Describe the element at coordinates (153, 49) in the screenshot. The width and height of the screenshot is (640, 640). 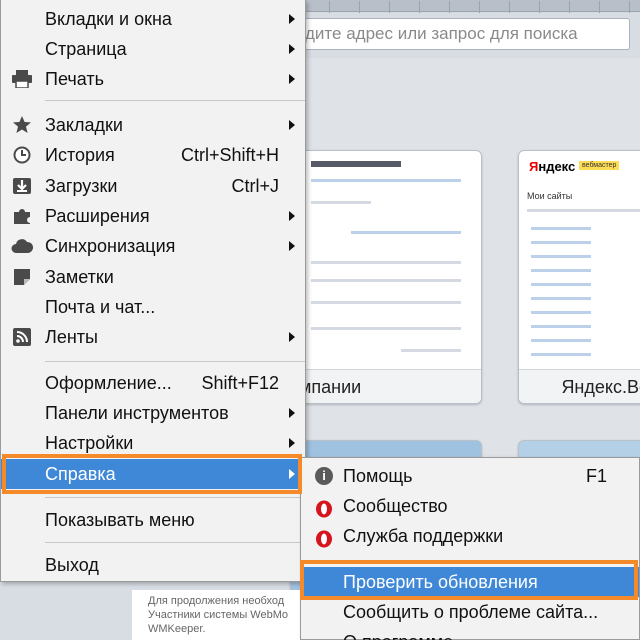
I see `menu-item-page: Страница` at that location.